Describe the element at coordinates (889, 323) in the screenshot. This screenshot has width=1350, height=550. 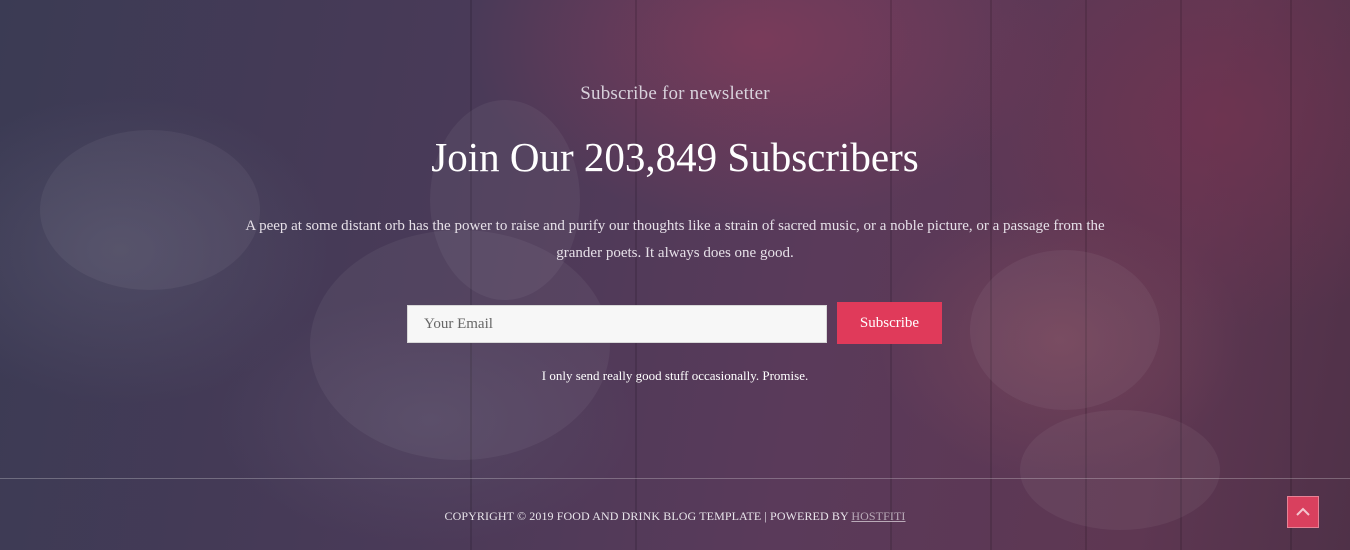
I see `subscribe-button: Subscribe` at that location.